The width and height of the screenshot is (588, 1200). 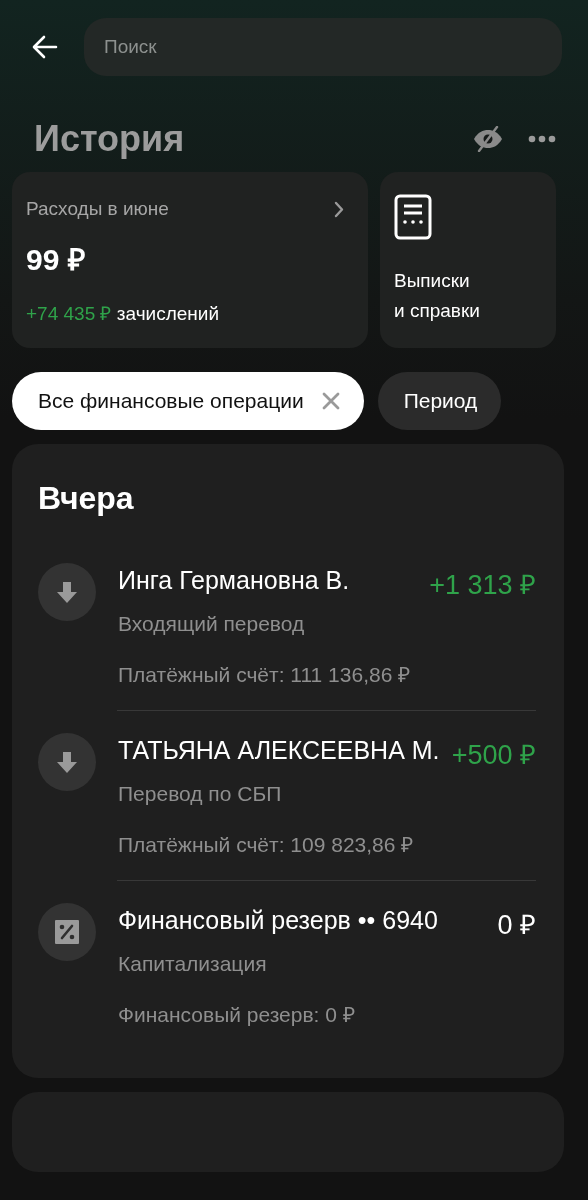 What do you see at coordinates (413, 217) in the screenshot?
I see `document-icon` at bounding box center [413, 217].